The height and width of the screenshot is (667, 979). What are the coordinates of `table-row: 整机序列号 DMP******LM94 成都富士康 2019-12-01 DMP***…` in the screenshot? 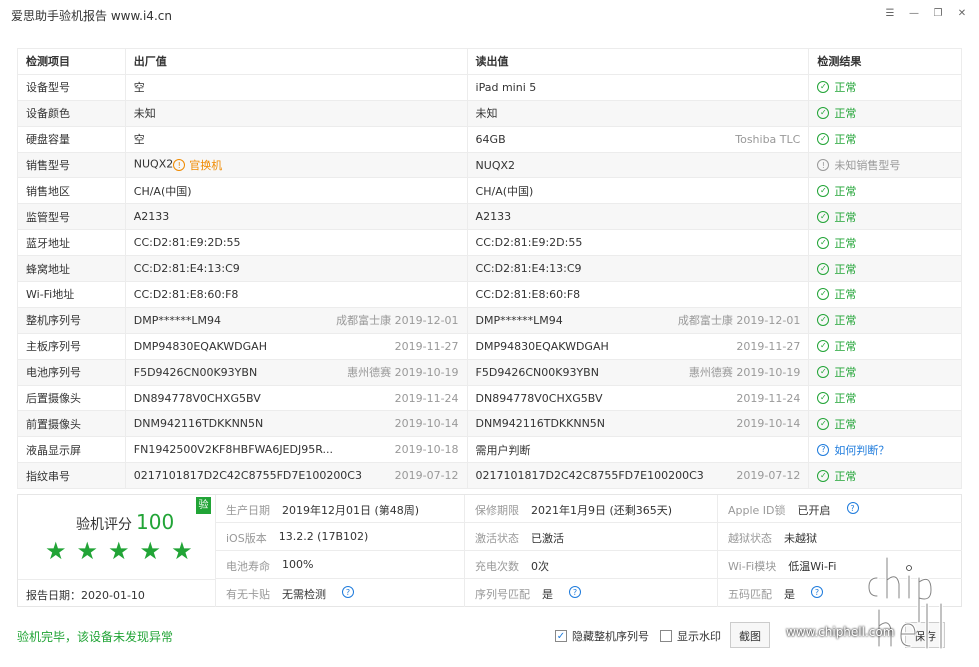 It's located at (489, 320).